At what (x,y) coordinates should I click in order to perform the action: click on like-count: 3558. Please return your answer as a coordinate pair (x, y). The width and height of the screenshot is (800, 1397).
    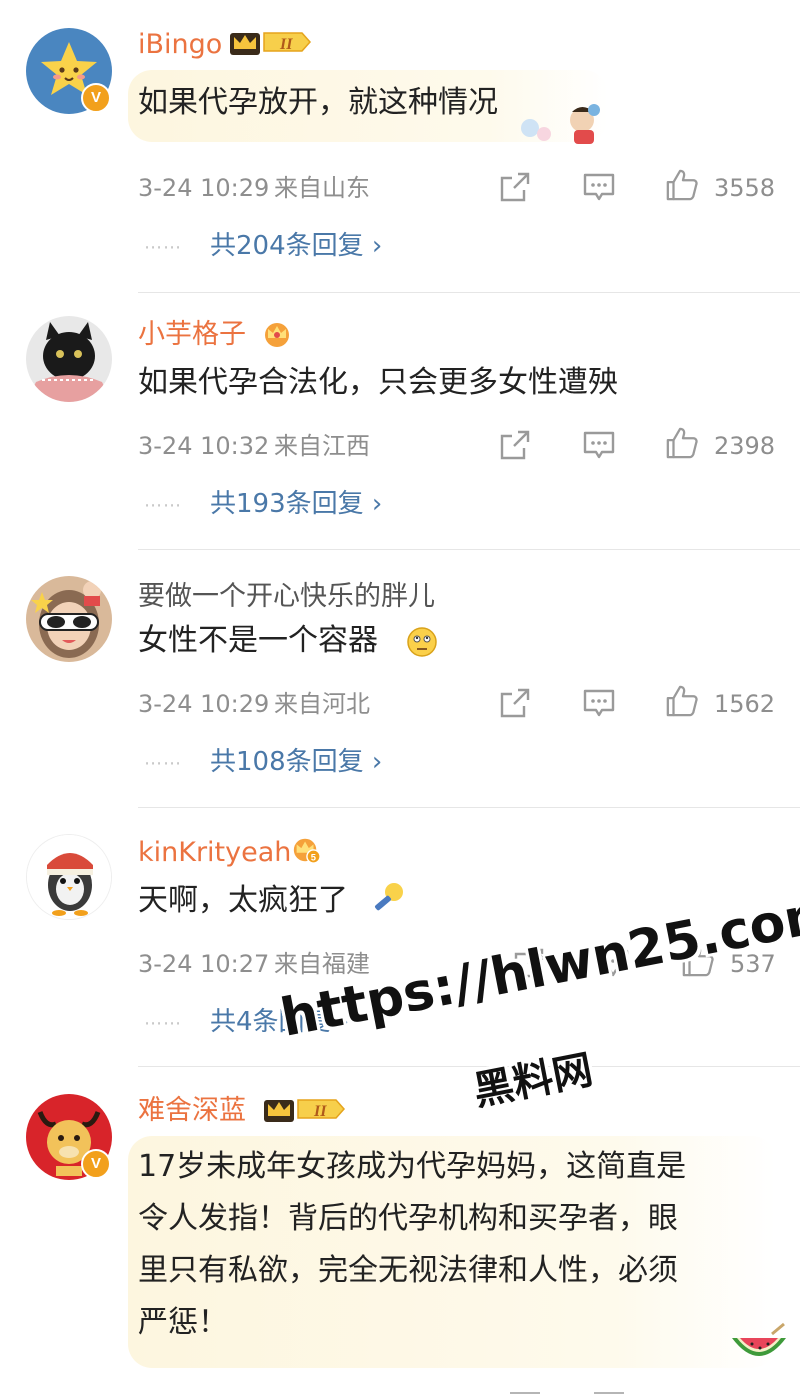
    Looking at the image, I should click on (745, 188).